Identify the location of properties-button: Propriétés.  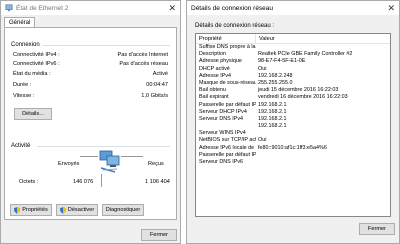
(31, 210).